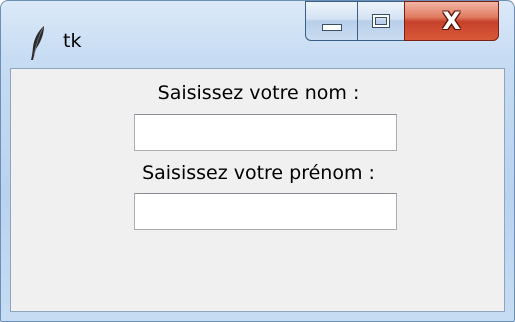  I want to click on maximize-icon, so click(381, 21).